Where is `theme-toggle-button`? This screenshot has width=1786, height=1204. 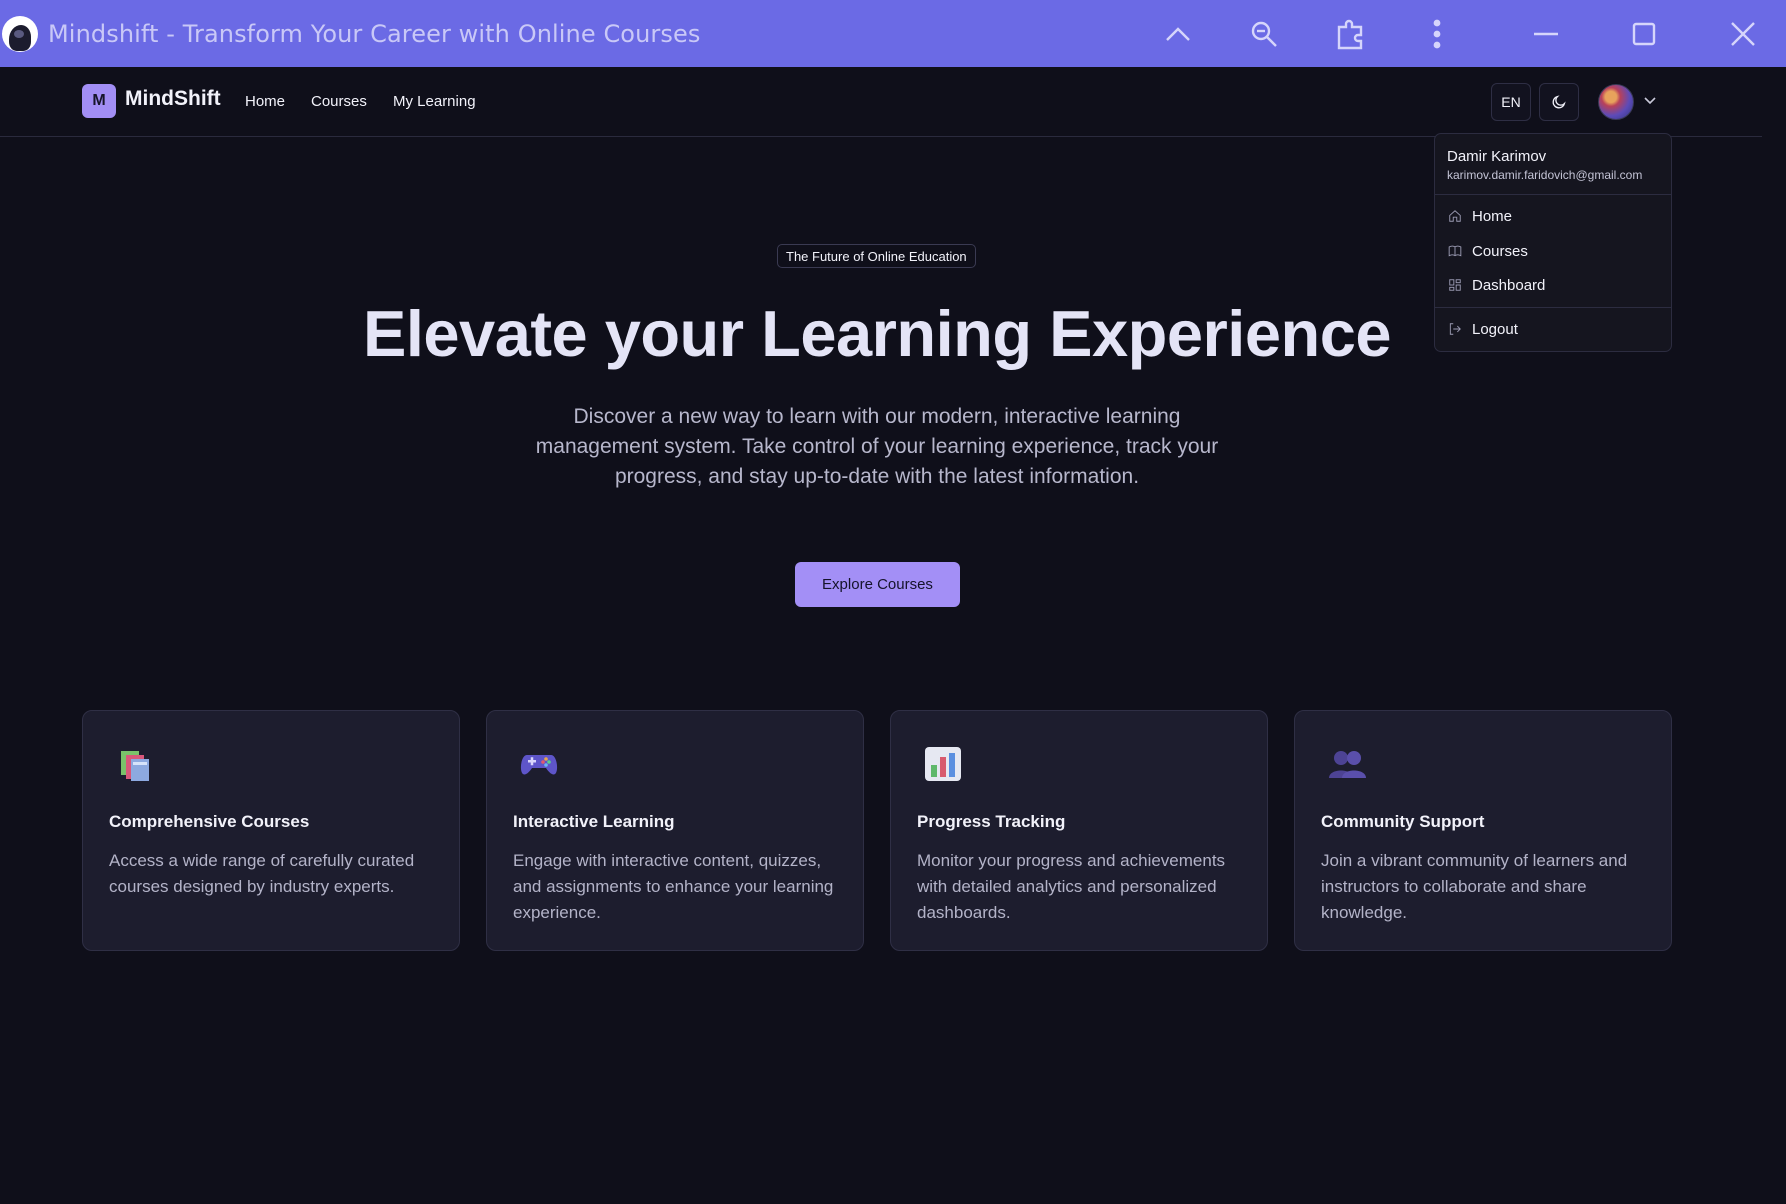 theme-toggle-button is located at coordinates (1559, 102).